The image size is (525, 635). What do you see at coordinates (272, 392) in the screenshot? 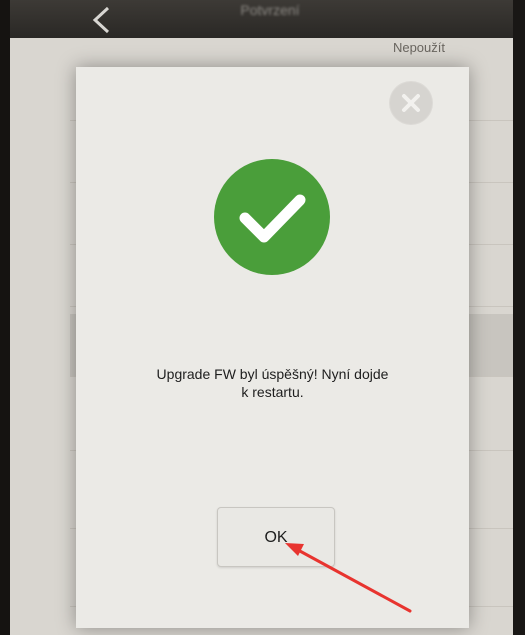
I see `success-message-line: k restartu.` at bounding box center [272, 392].